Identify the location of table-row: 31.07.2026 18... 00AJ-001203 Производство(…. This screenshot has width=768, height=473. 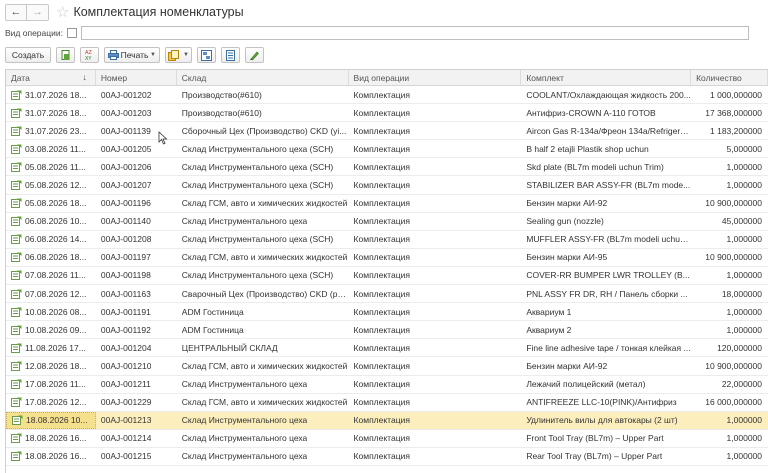
(387, 113).